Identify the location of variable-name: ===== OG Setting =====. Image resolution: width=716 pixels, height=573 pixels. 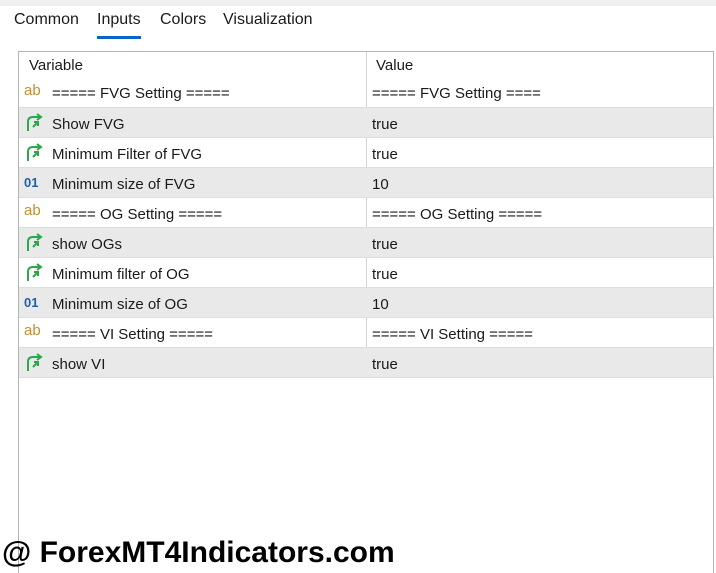
(137, 214).